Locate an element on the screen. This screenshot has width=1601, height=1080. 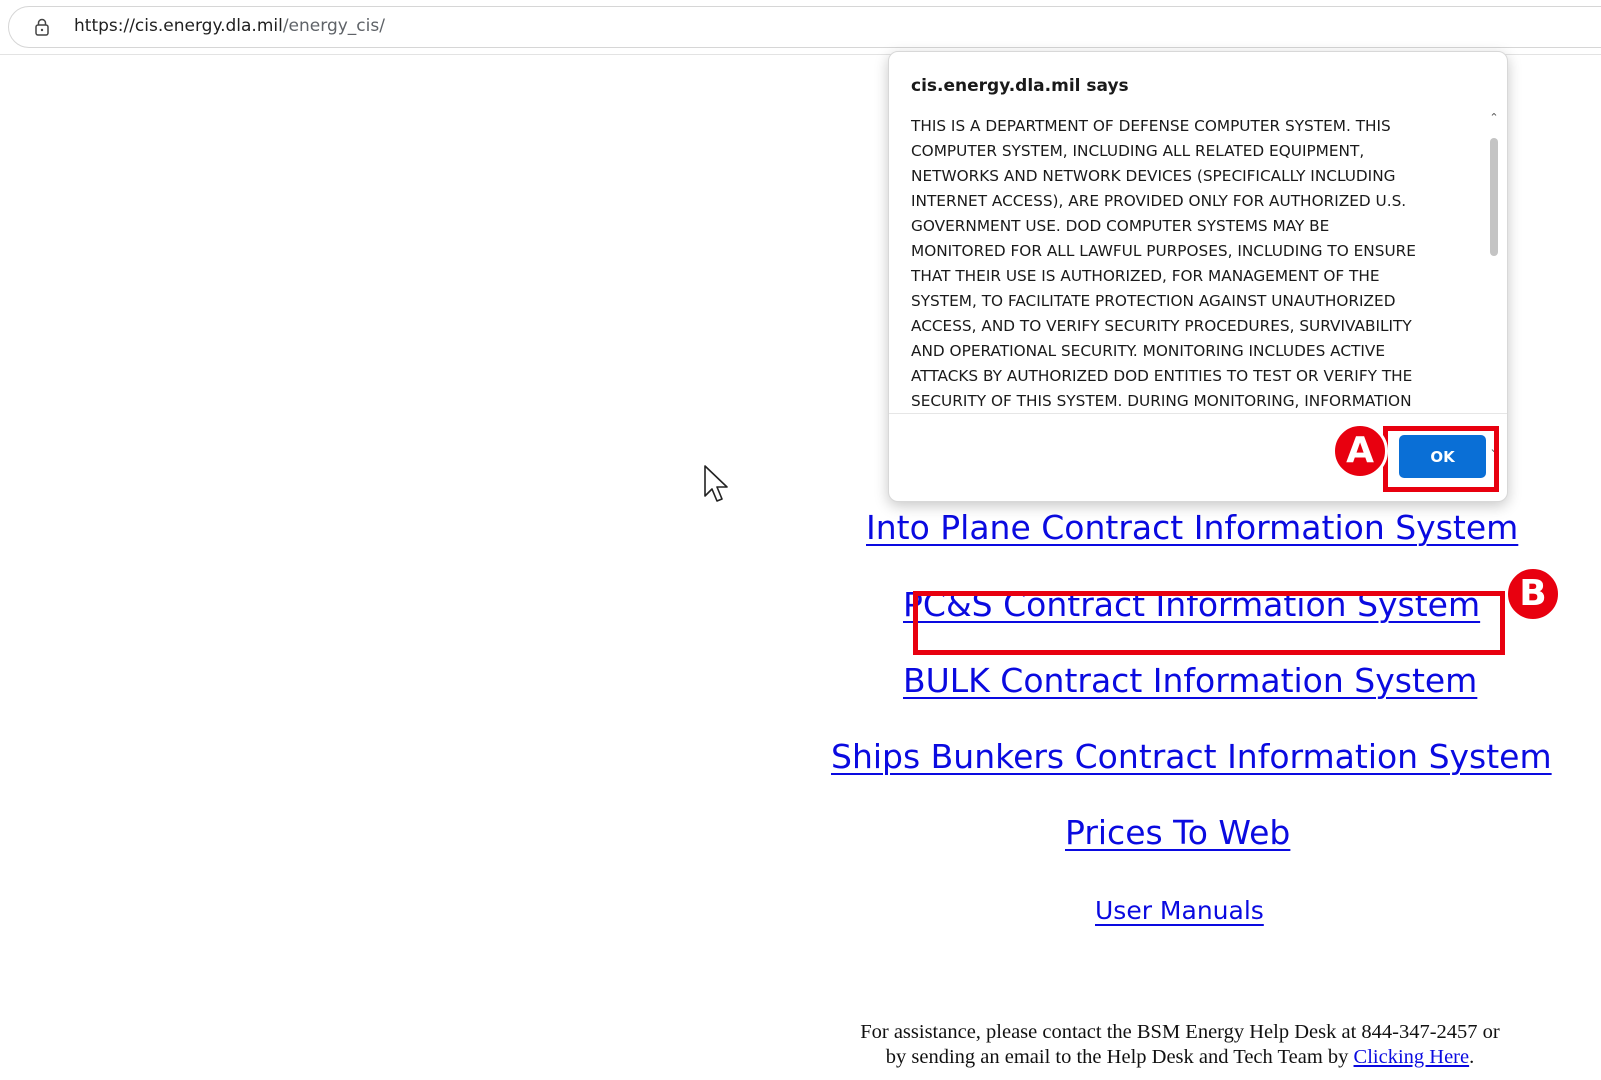
site-info-lock-icon is located at coordinates (42, 27).